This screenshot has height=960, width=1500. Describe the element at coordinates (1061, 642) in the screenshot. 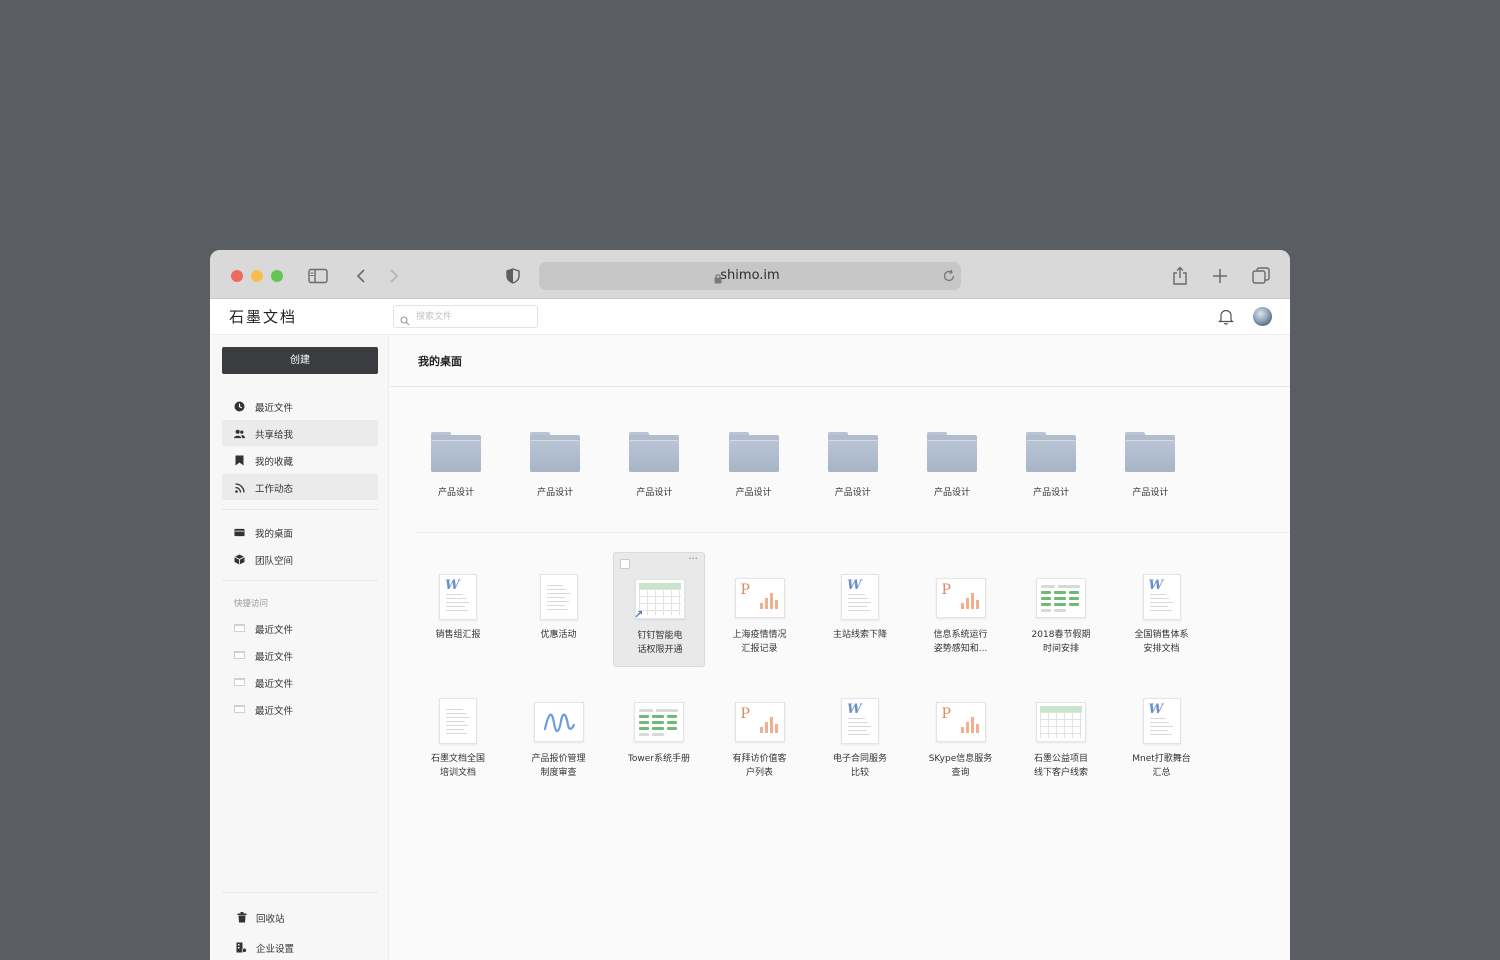

I see `file-label: 2018春节假期 时间安排` at that location.